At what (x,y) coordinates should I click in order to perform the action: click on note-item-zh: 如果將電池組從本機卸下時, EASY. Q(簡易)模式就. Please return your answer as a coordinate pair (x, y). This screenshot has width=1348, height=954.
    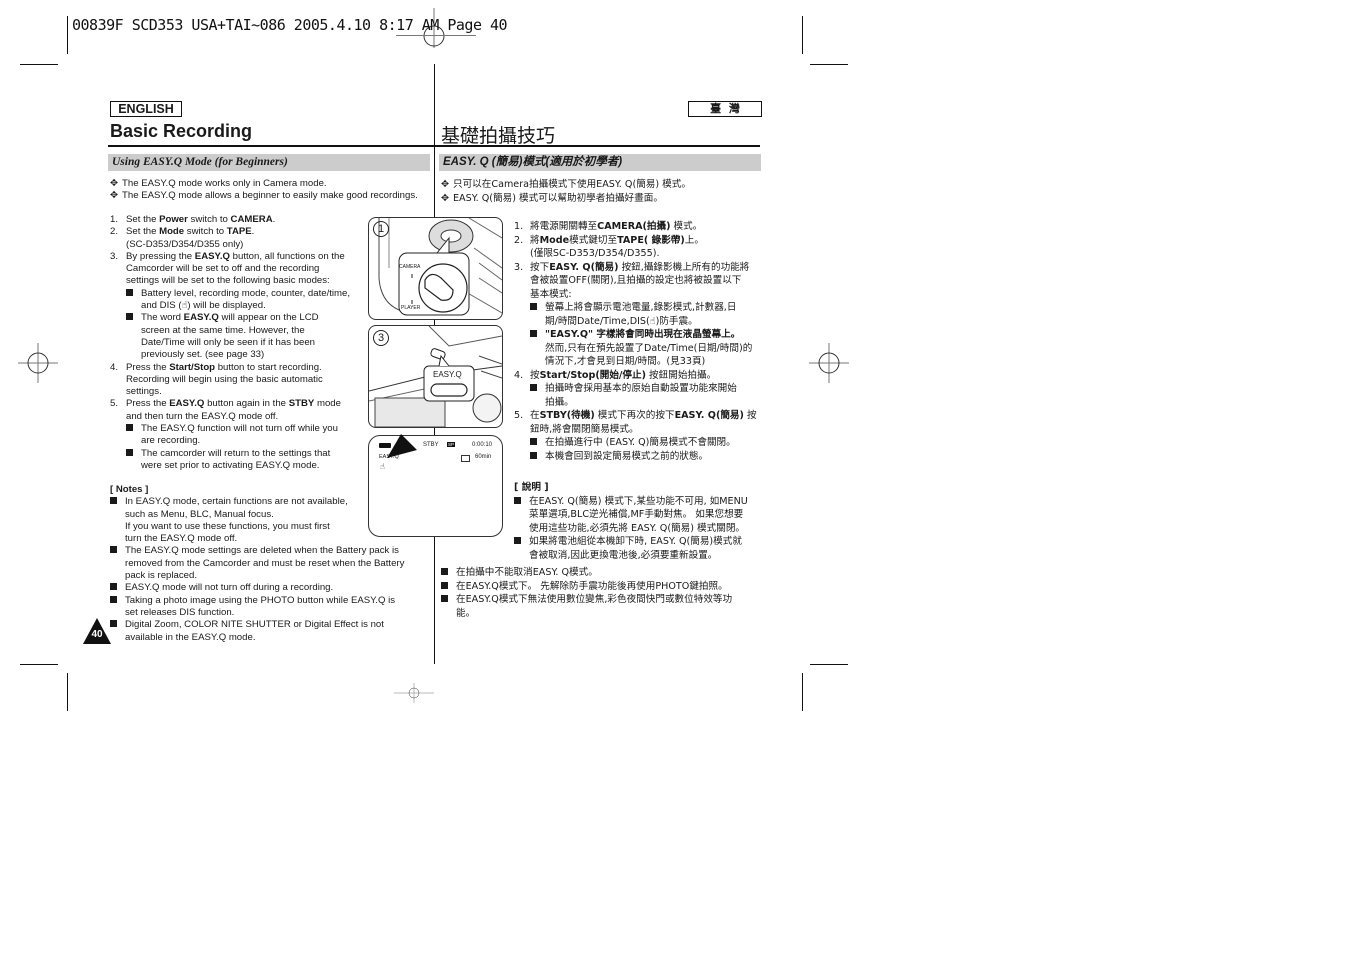
    Looking at the image, I should click on (631, 542).